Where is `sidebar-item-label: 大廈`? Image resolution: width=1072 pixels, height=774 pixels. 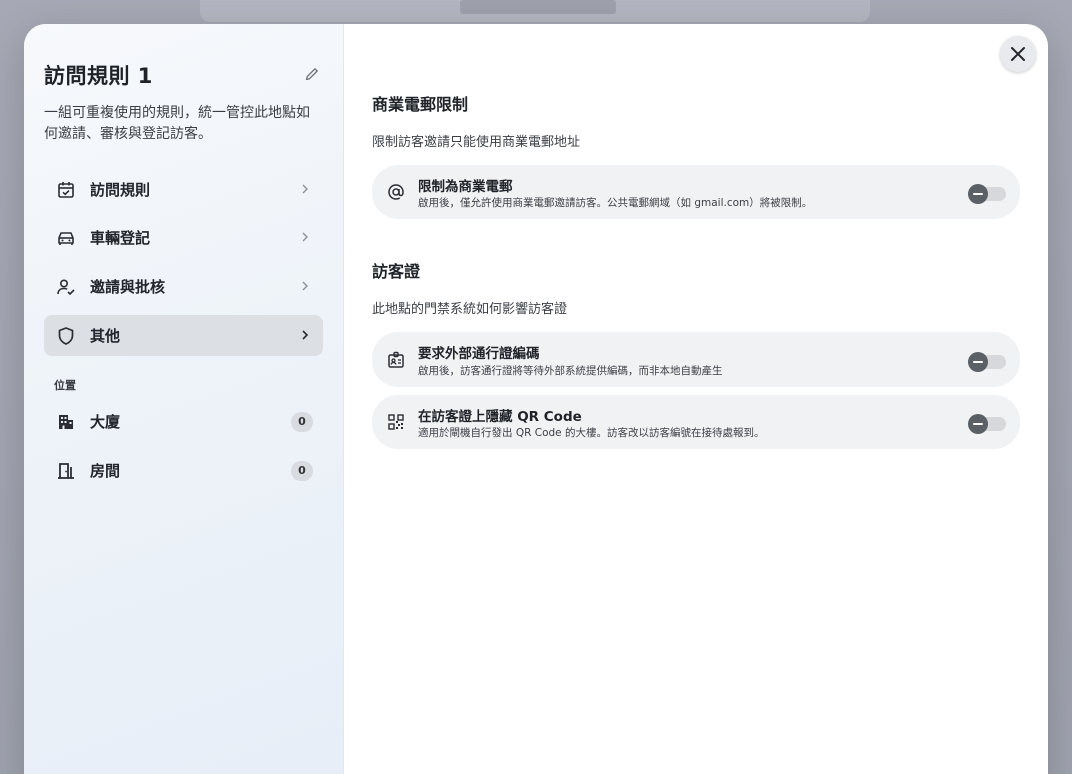 sidebar-item-label: 大廈 is located at coordinates (105, 422).